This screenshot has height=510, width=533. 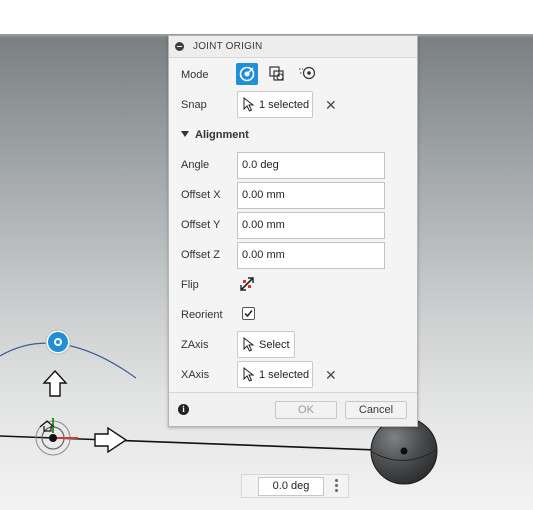 I want to click on more-options-icon, so click(x=337, y=486).